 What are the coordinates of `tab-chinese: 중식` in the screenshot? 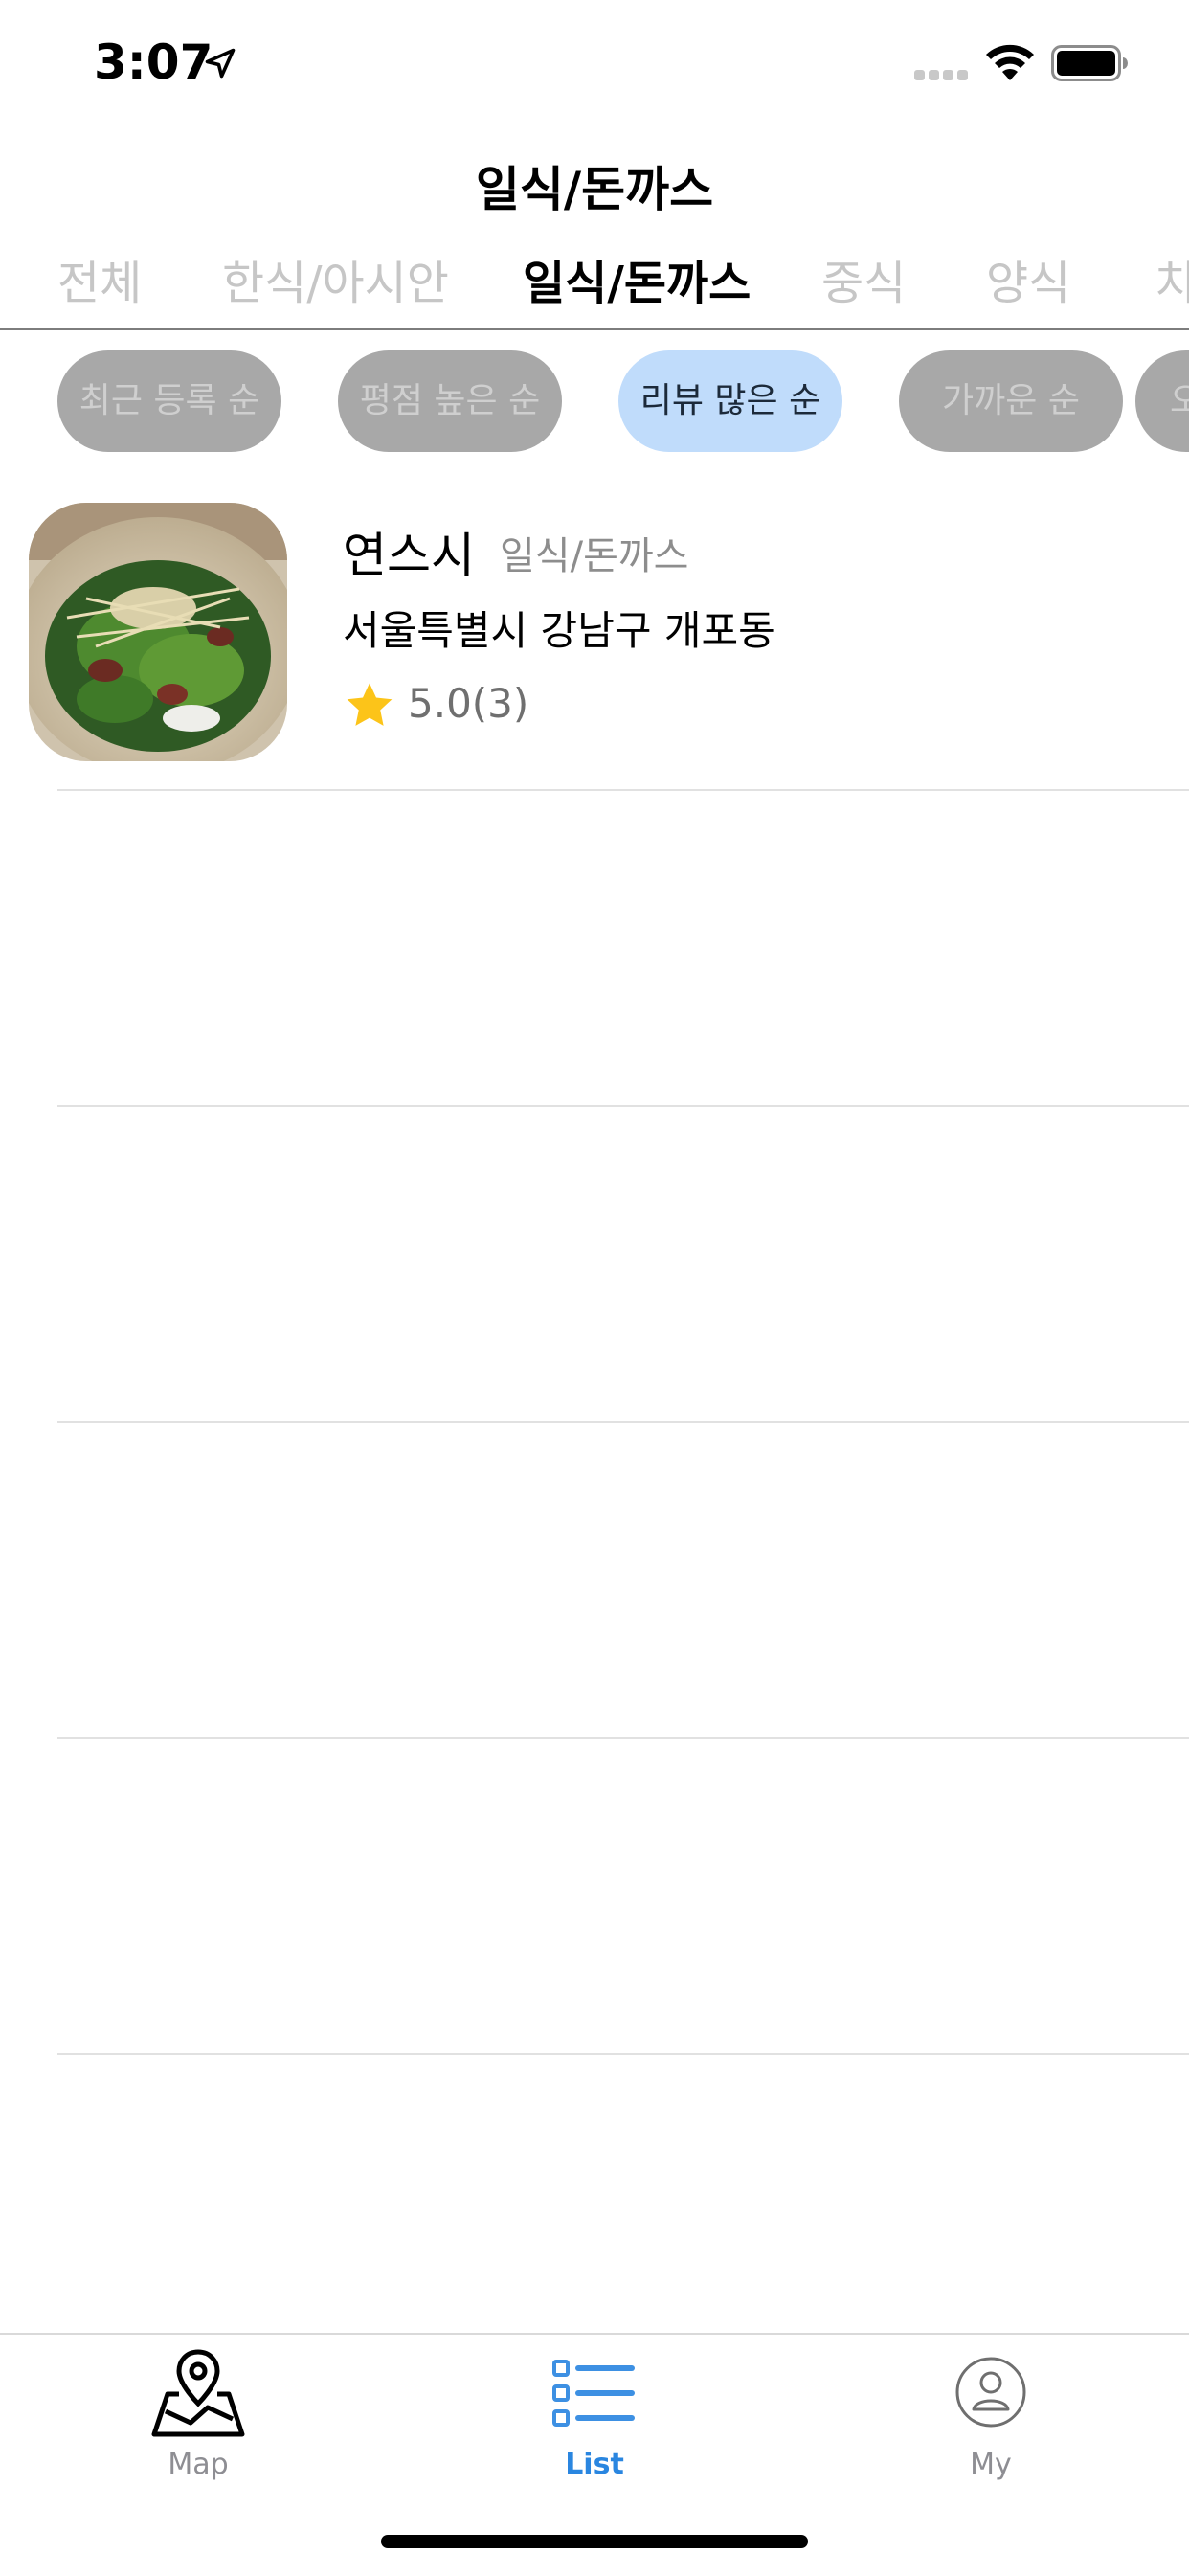 It's located at (863, 278).